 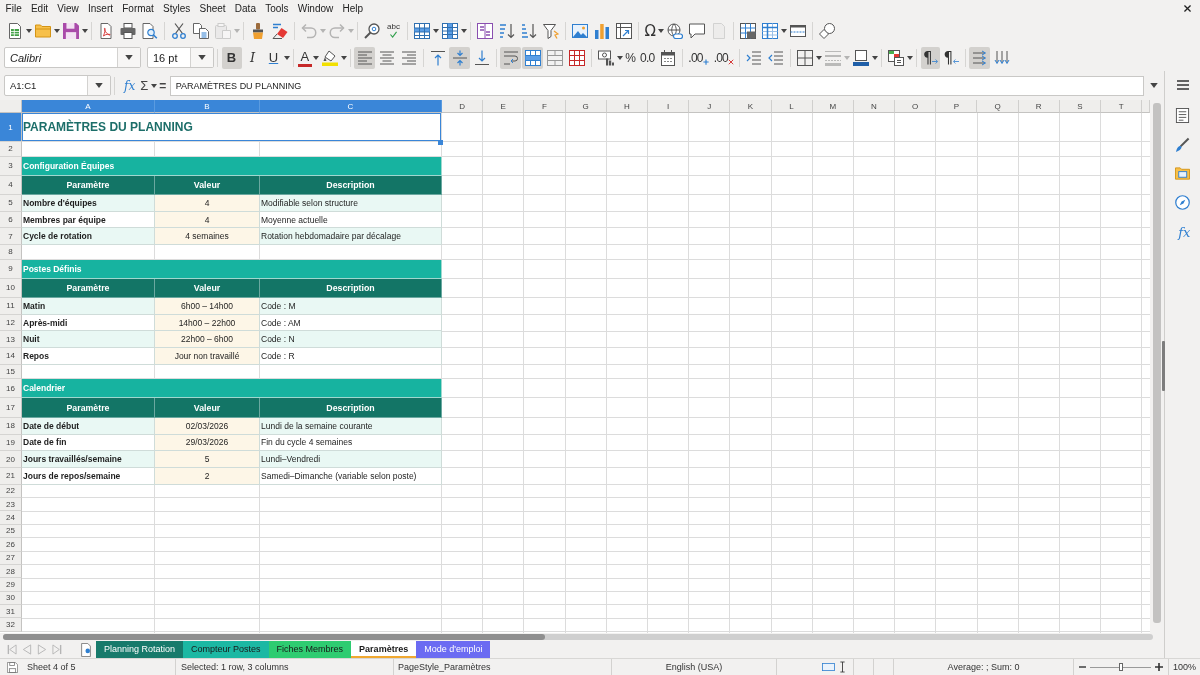 What do you see at coordinates (874, 106) in the screenshot?
I see `column-header: N` at bounding box center [874, 106].